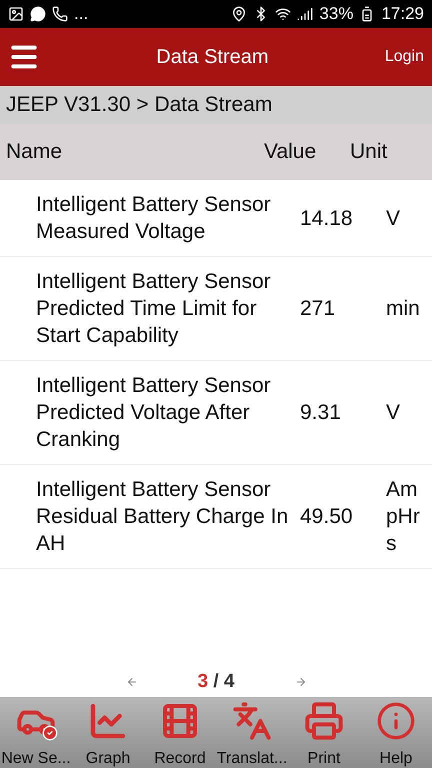 The image size is (432, 768). Describe the element at coordinates (16, 14) in the screenshot. I see `gallery-icon` at that location.